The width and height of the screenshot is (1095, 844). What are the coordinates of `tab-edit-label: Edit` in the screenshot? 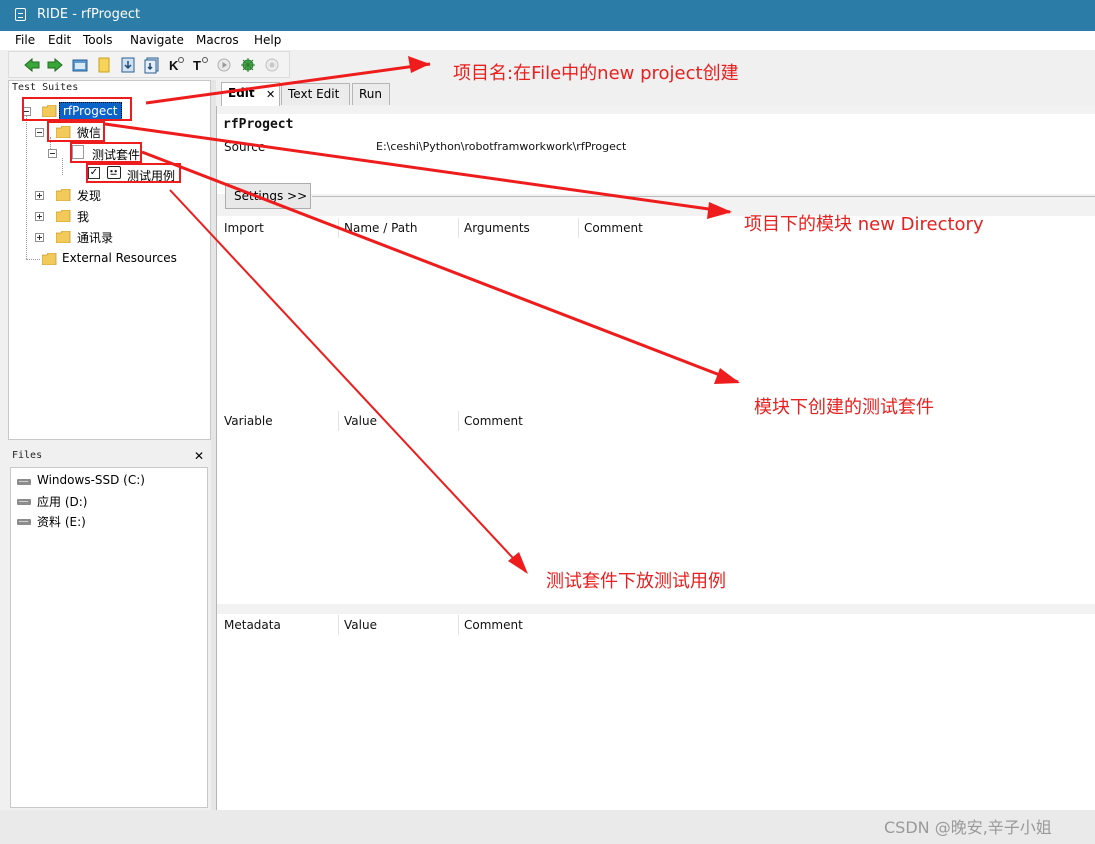 It's located at (241, 93).